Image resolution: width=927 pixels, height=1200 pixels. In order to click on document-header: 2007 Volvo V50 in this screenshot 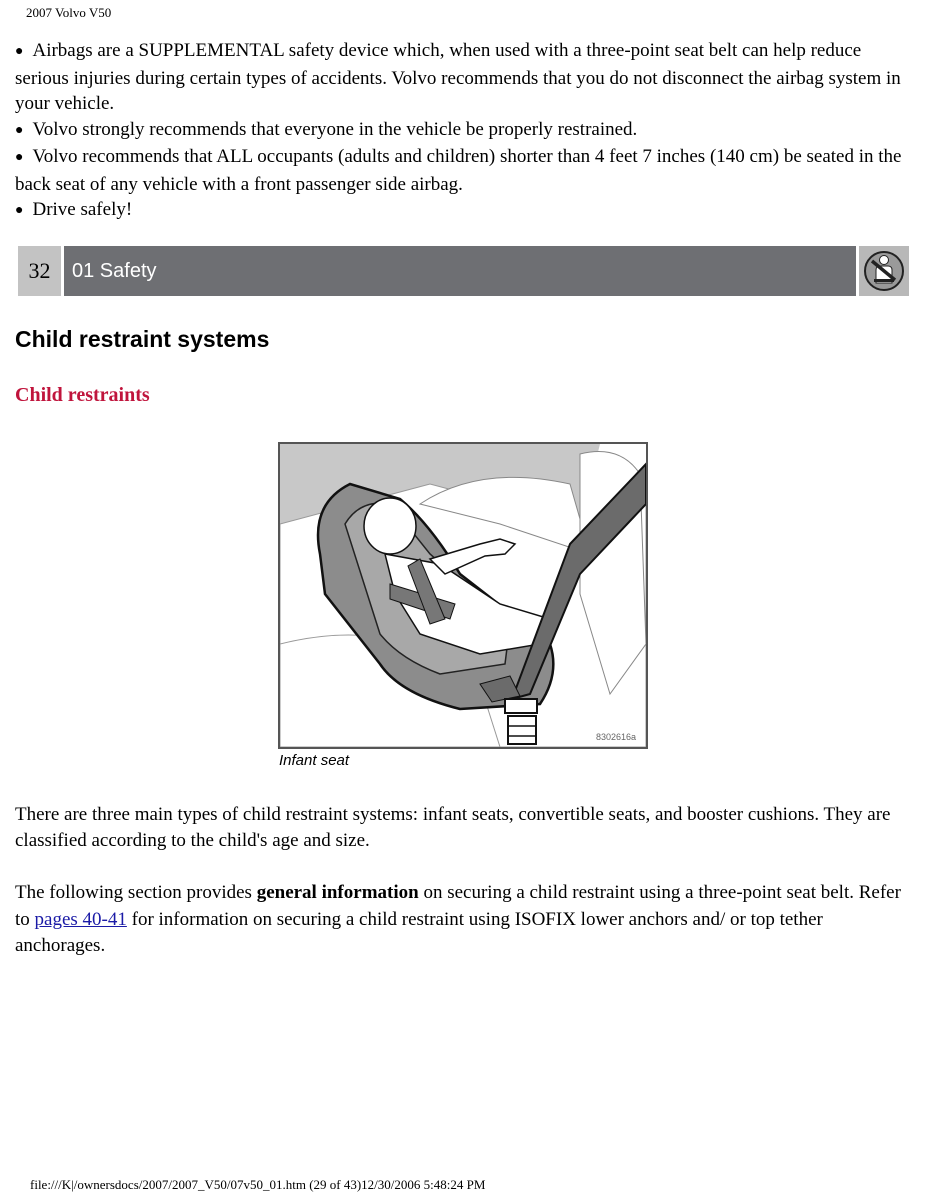, I will do `click(69, 12)`.